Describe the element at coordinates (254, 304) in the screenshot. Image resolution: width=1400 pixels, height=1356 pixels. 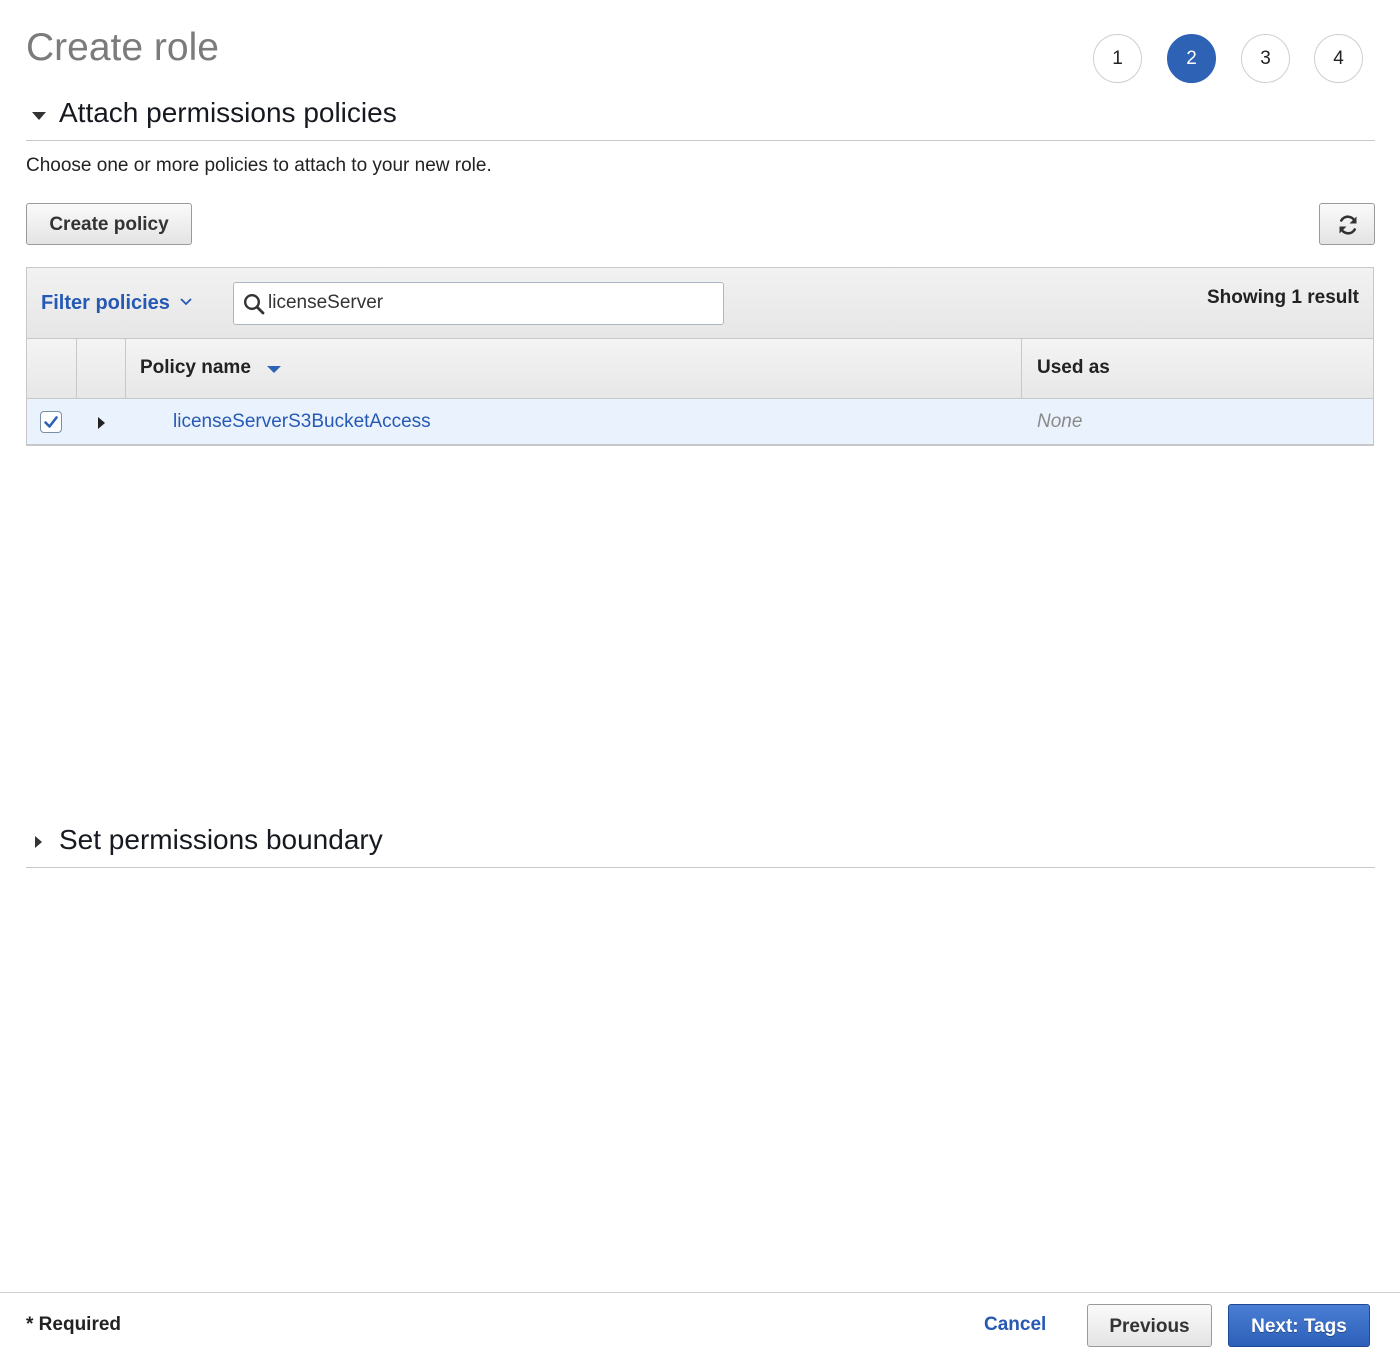
I see `search-icon` at that location.